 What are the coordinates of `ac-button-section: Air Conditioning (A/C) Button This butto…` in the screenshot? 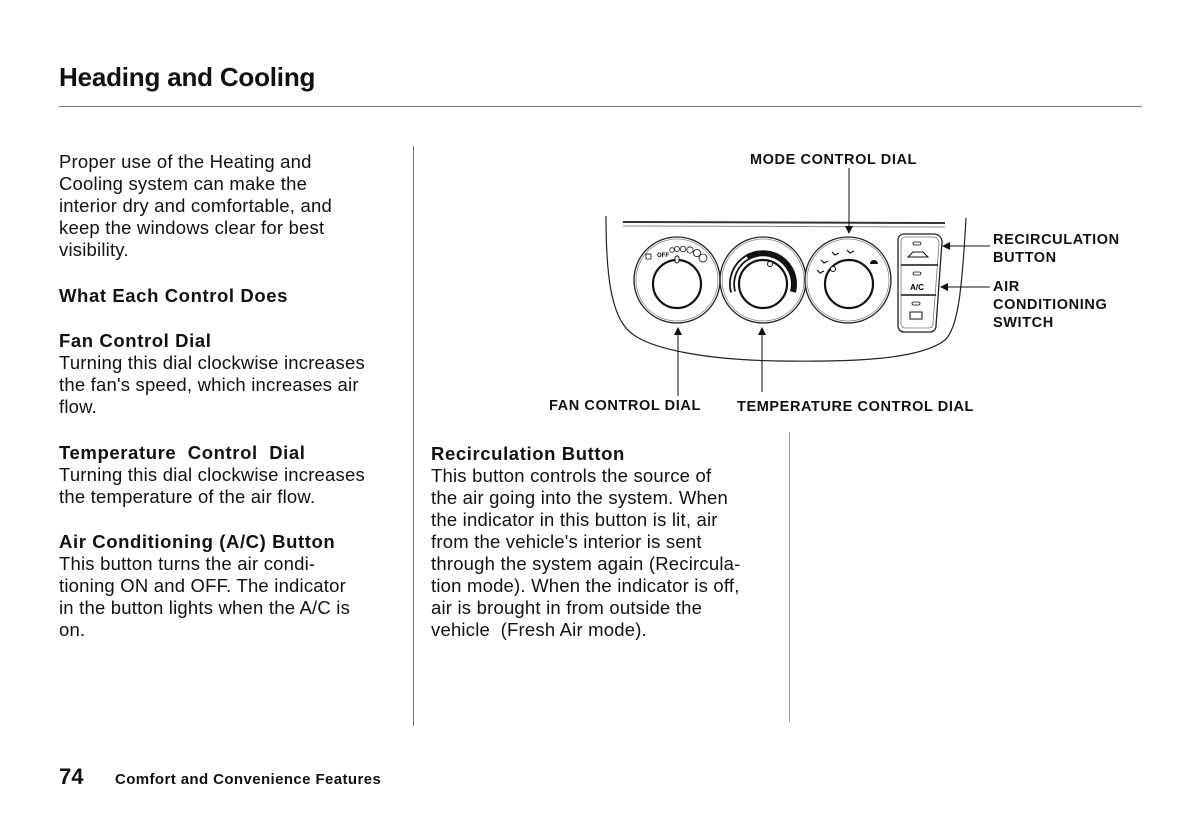 It's located at (231, 586).